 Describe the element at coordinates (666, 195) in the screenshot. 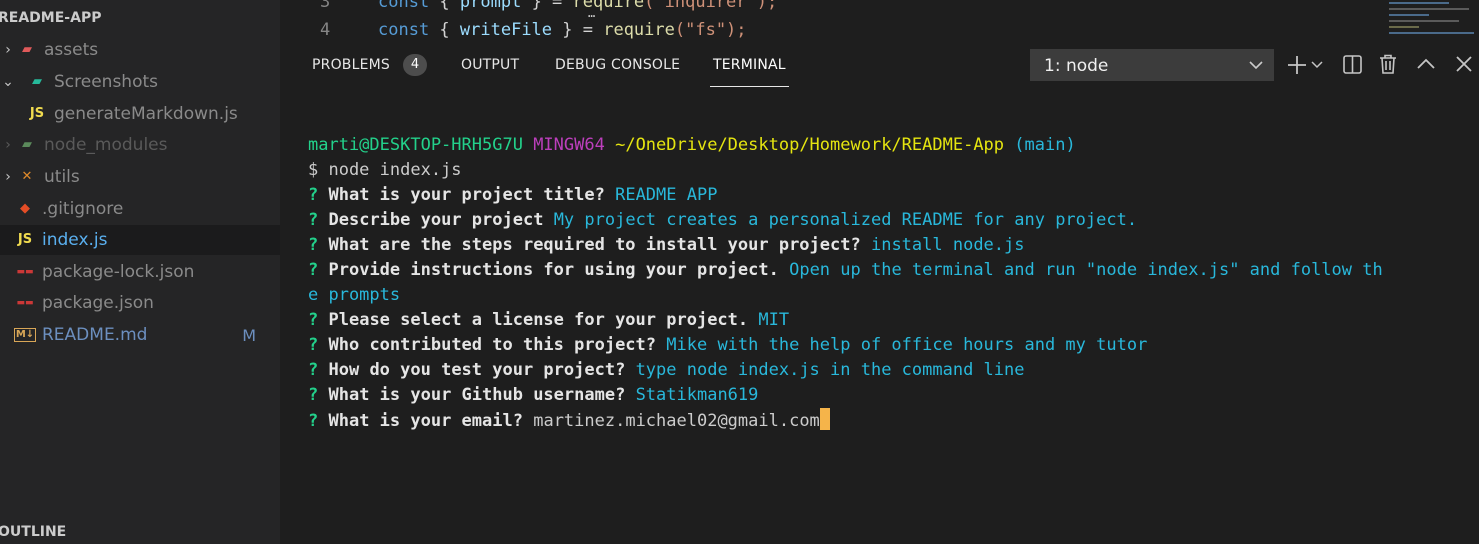

I see `answer-text: README APP` at that location.